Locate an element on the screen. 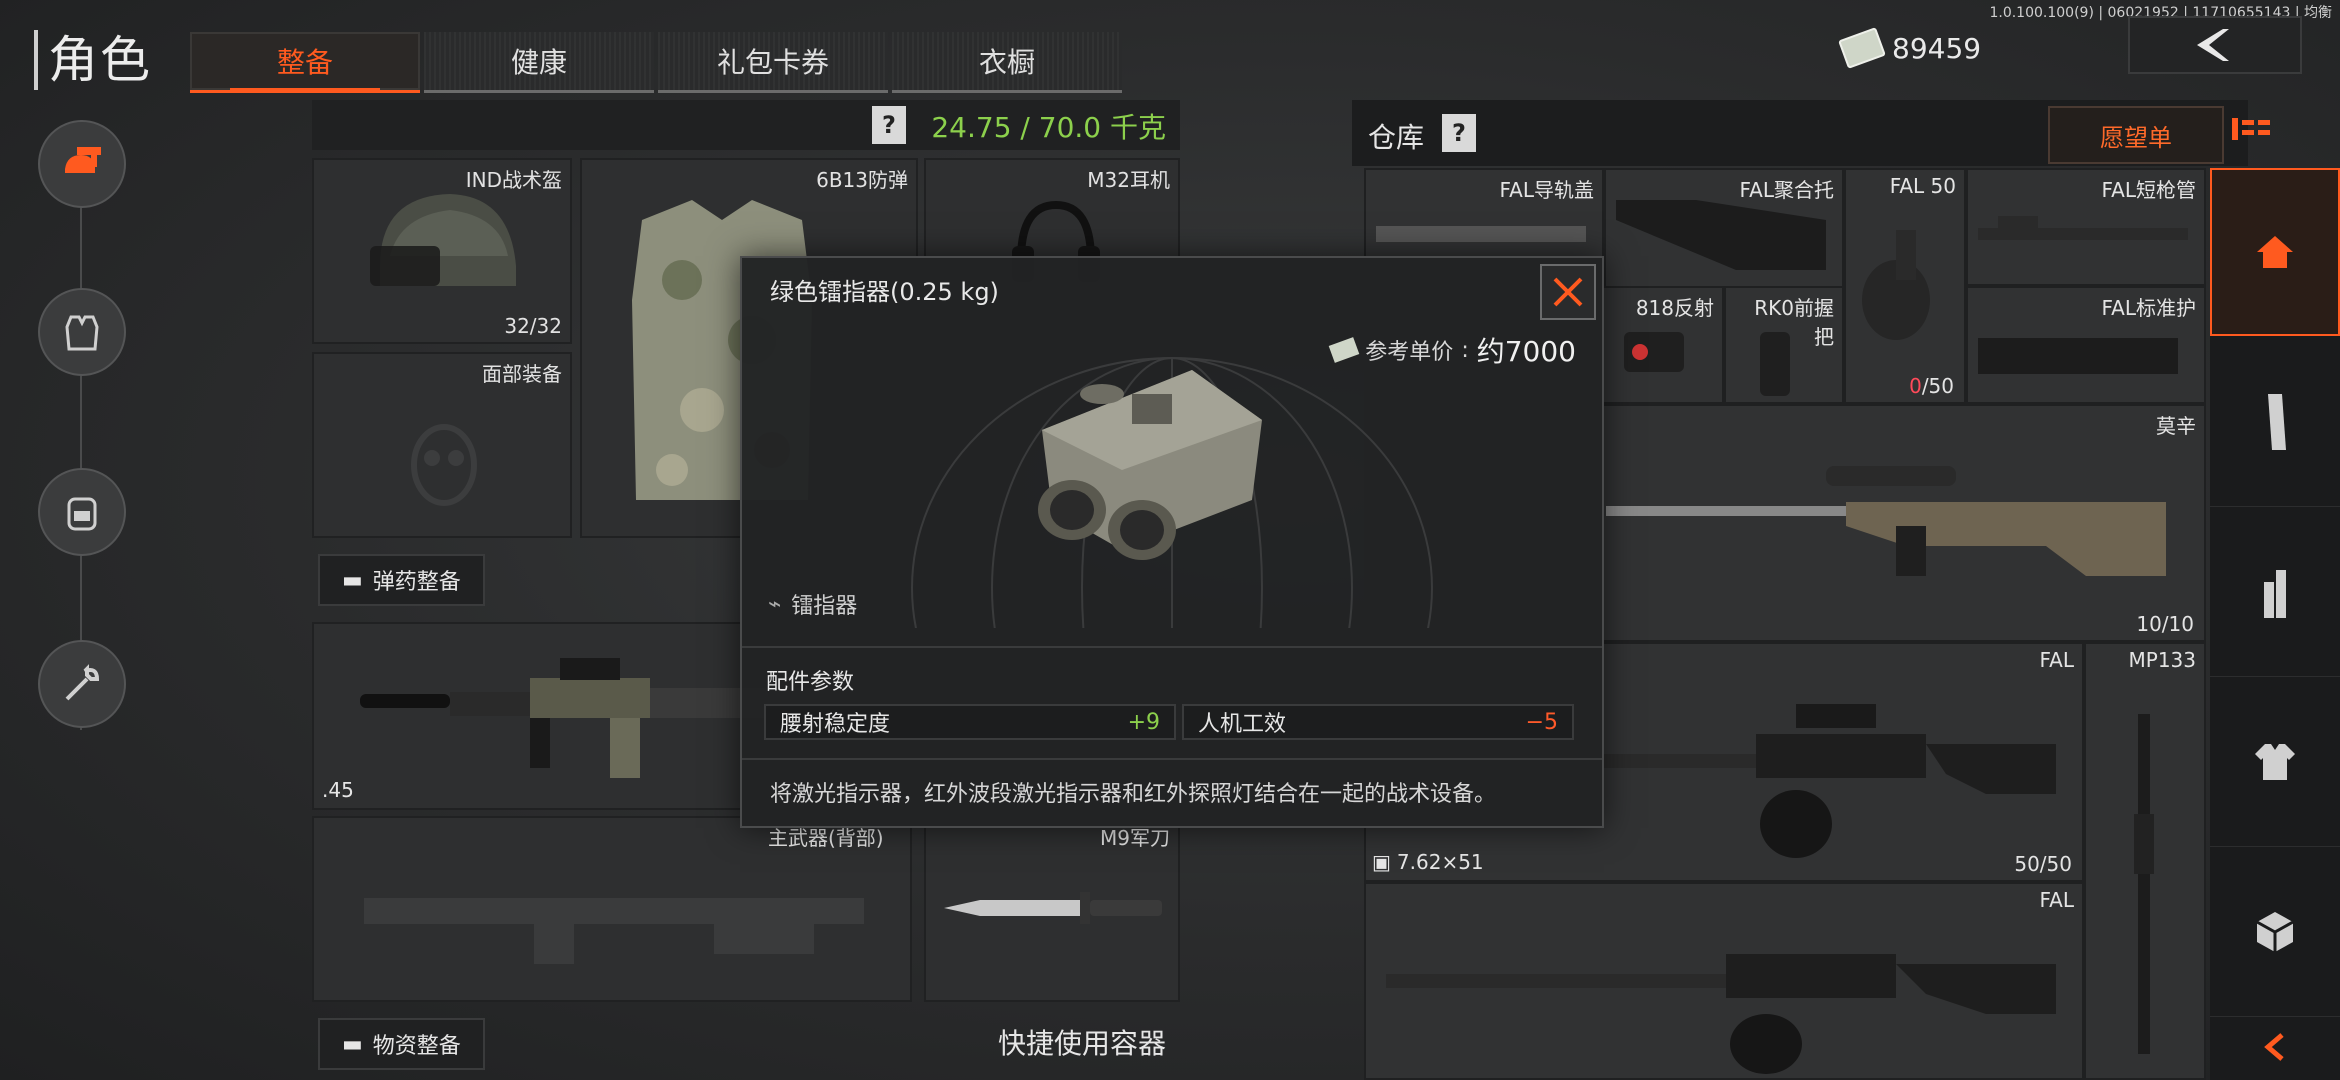  helmet-slot: IND战术盔 32/32 is located at coordinates (442, 251).